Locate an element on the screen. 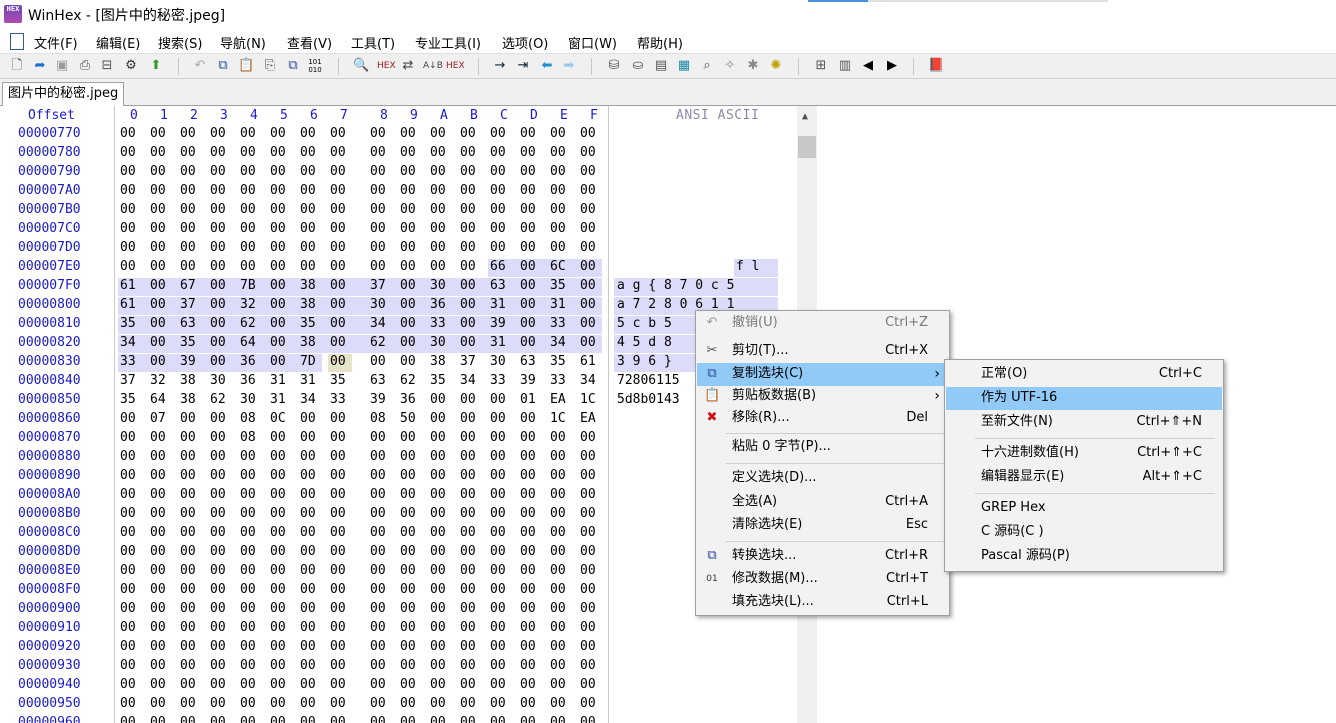  hex-byte: 35 is located at coordinates (130, 325).